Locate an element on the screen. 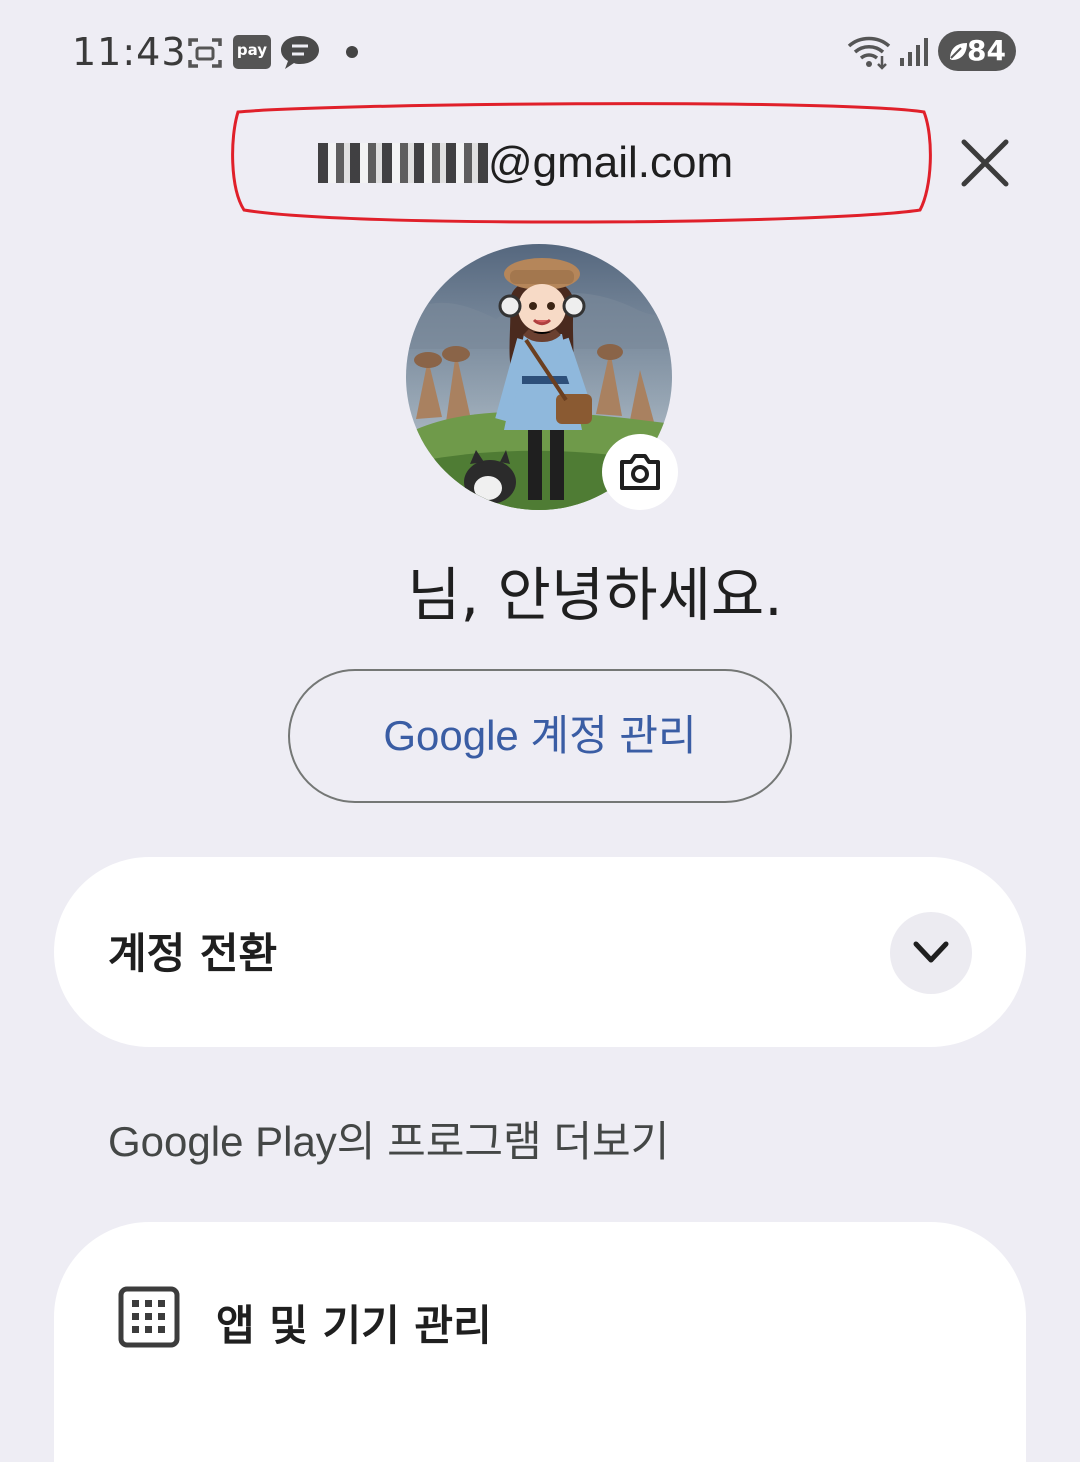 Image resolution: width=1080 pixels, height=1462 pixels. pay-icon: pay is located at coordinates (252, 52).